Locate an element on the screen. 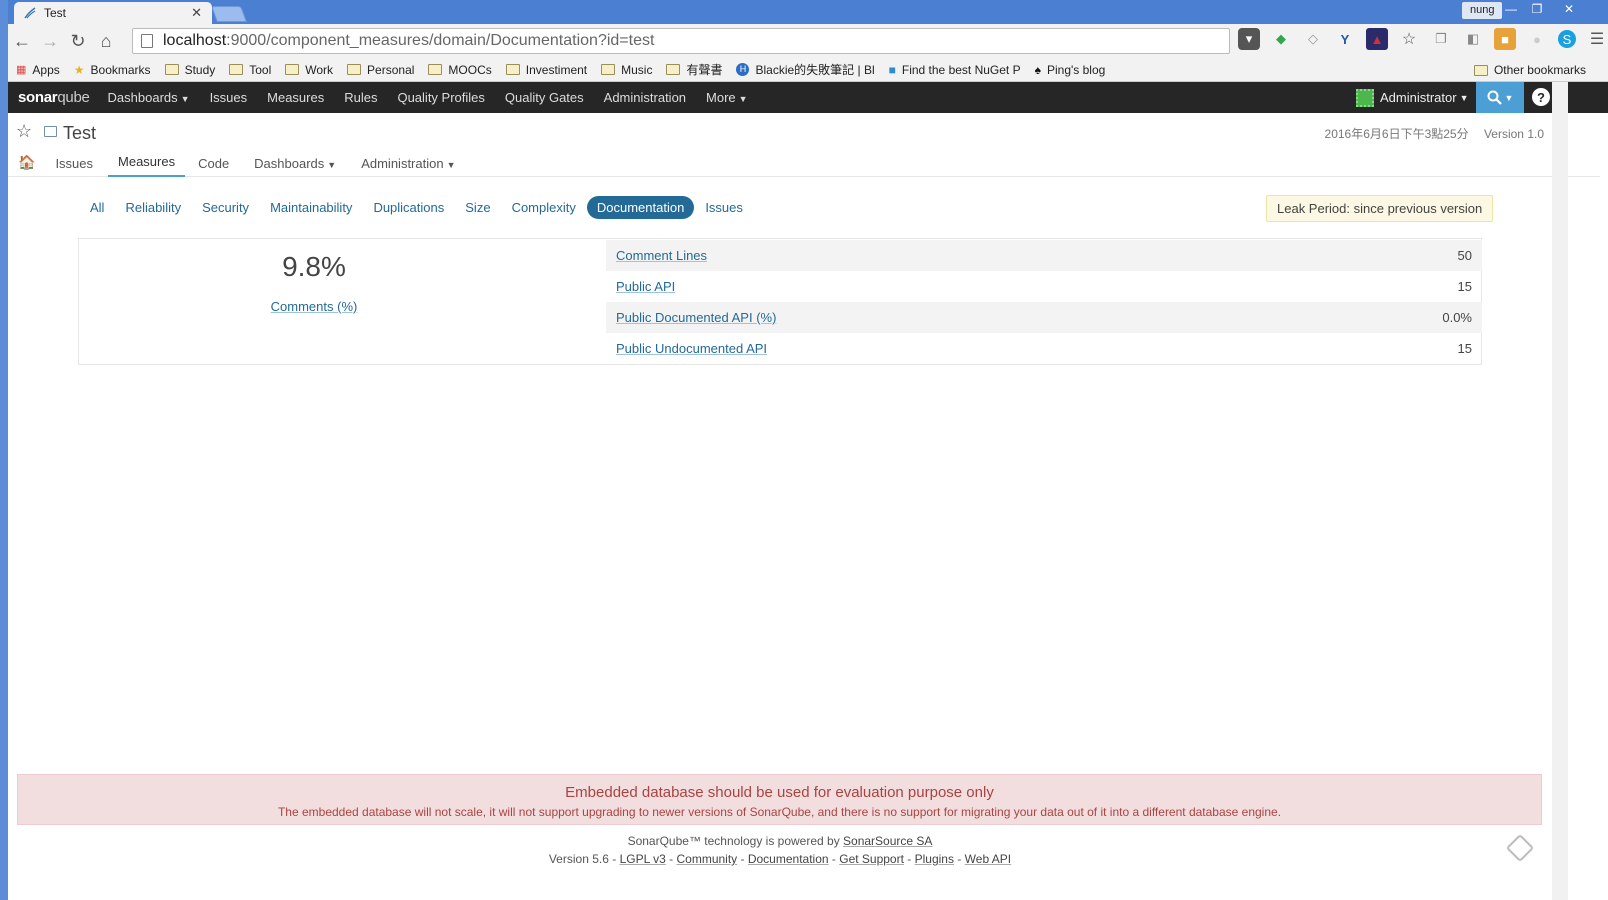  main-measure-label: Comments (%) is located at coordinates (314, 306).